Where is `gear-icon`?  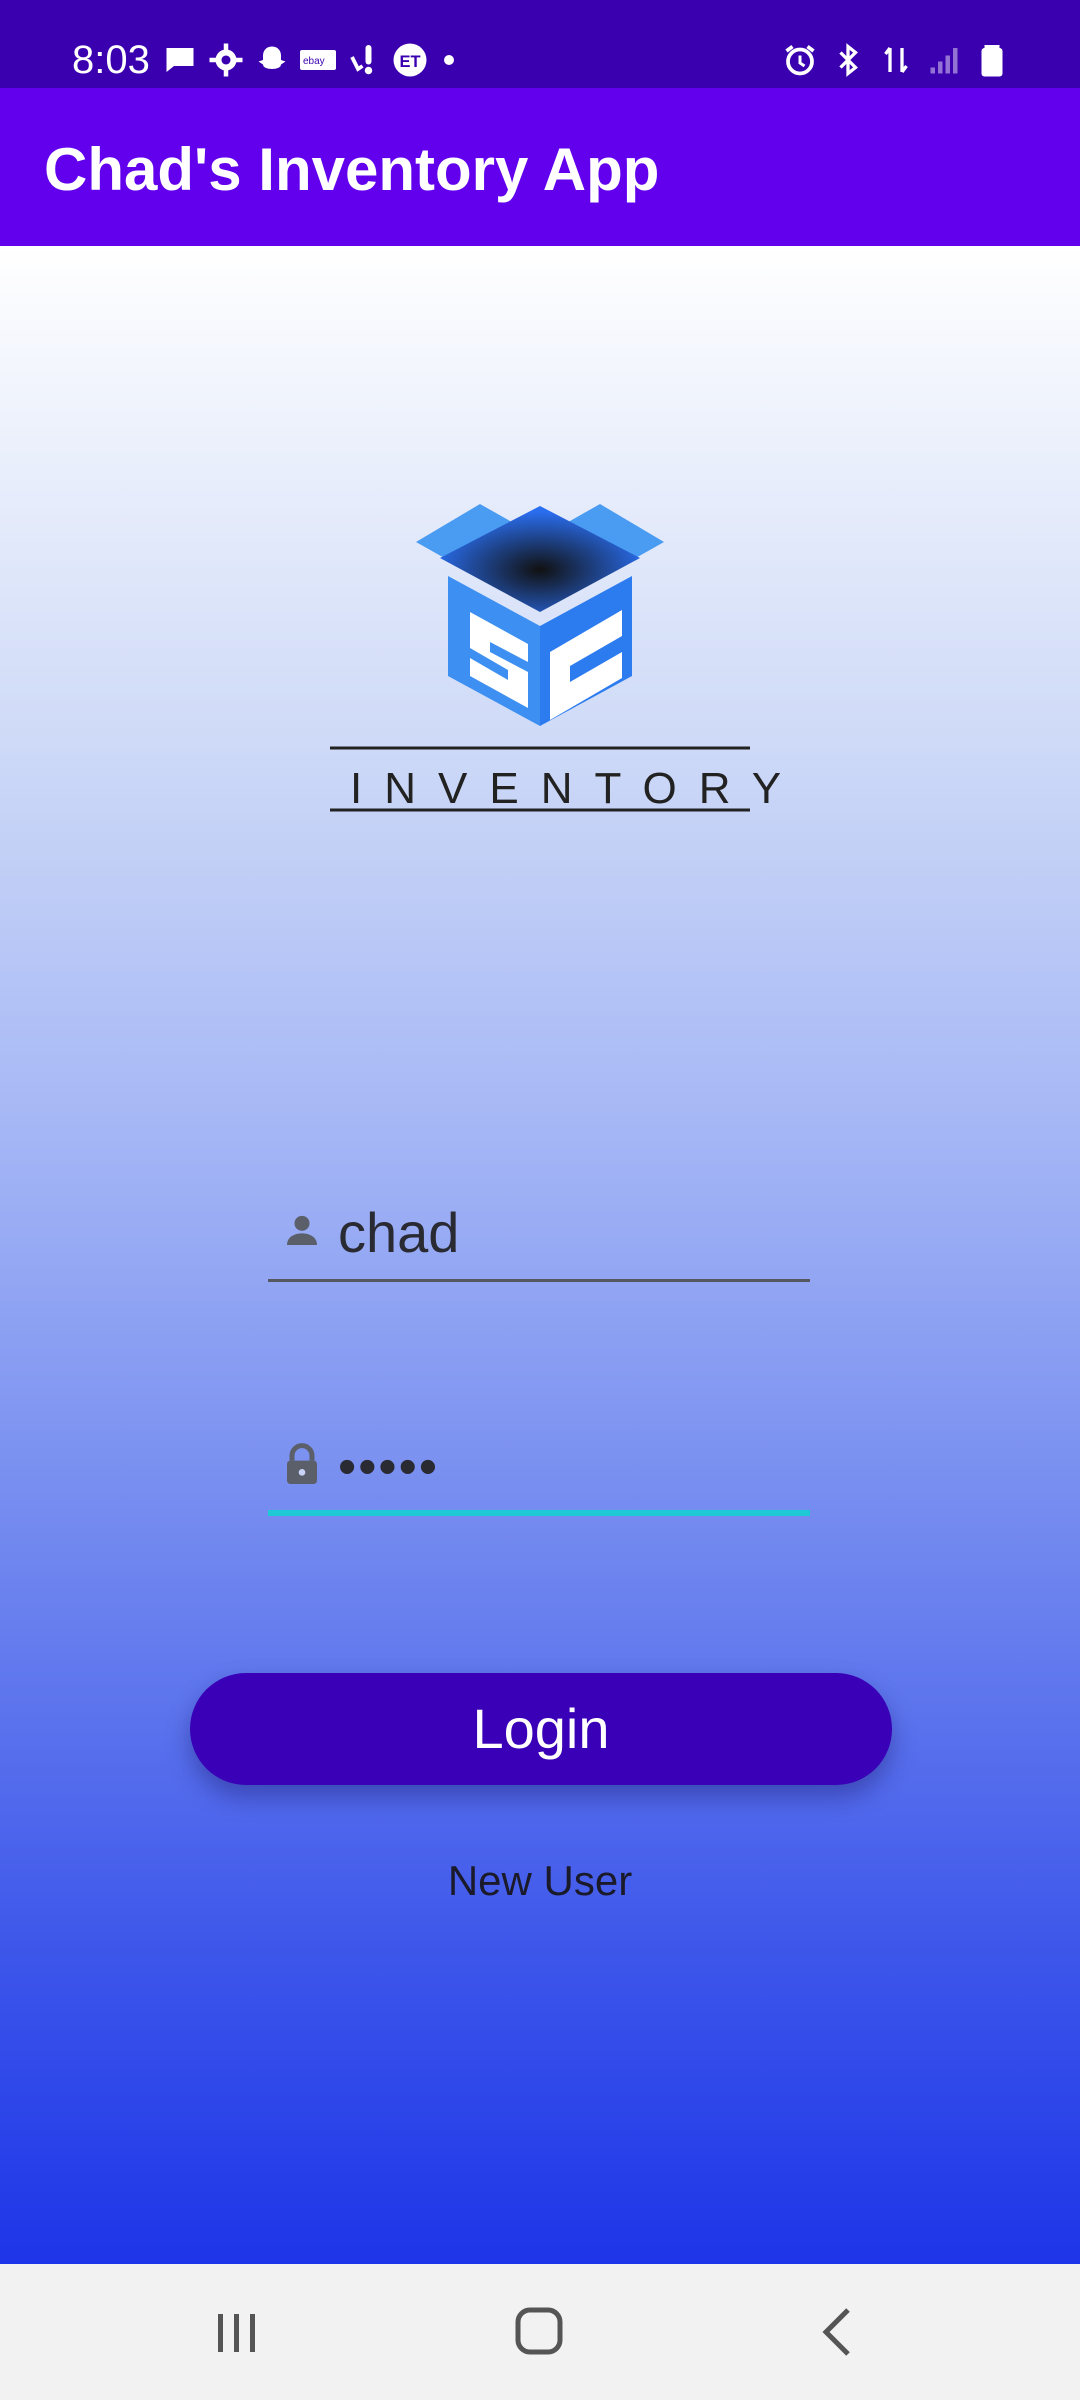 gear-icon is located at coordinates (226, 60).